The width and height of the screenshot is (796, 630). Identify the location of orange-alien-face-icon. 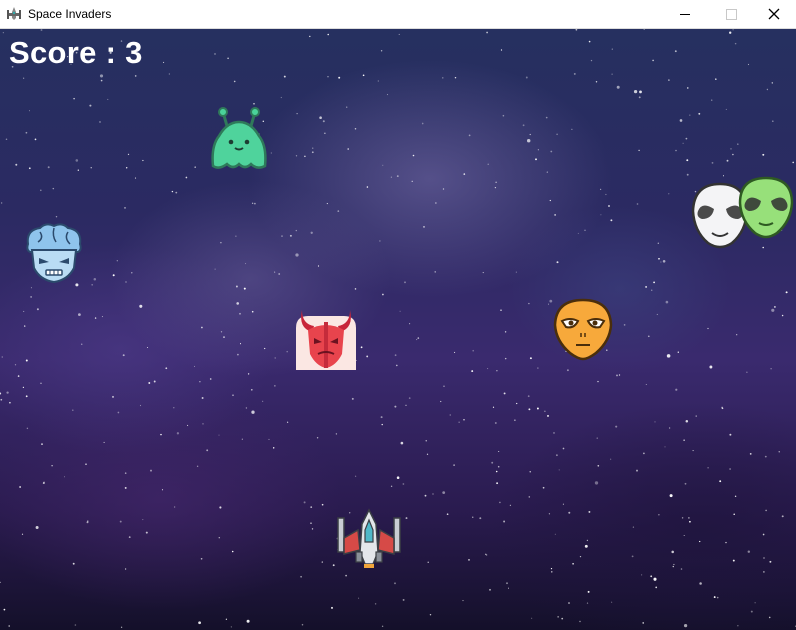
(583, 329).